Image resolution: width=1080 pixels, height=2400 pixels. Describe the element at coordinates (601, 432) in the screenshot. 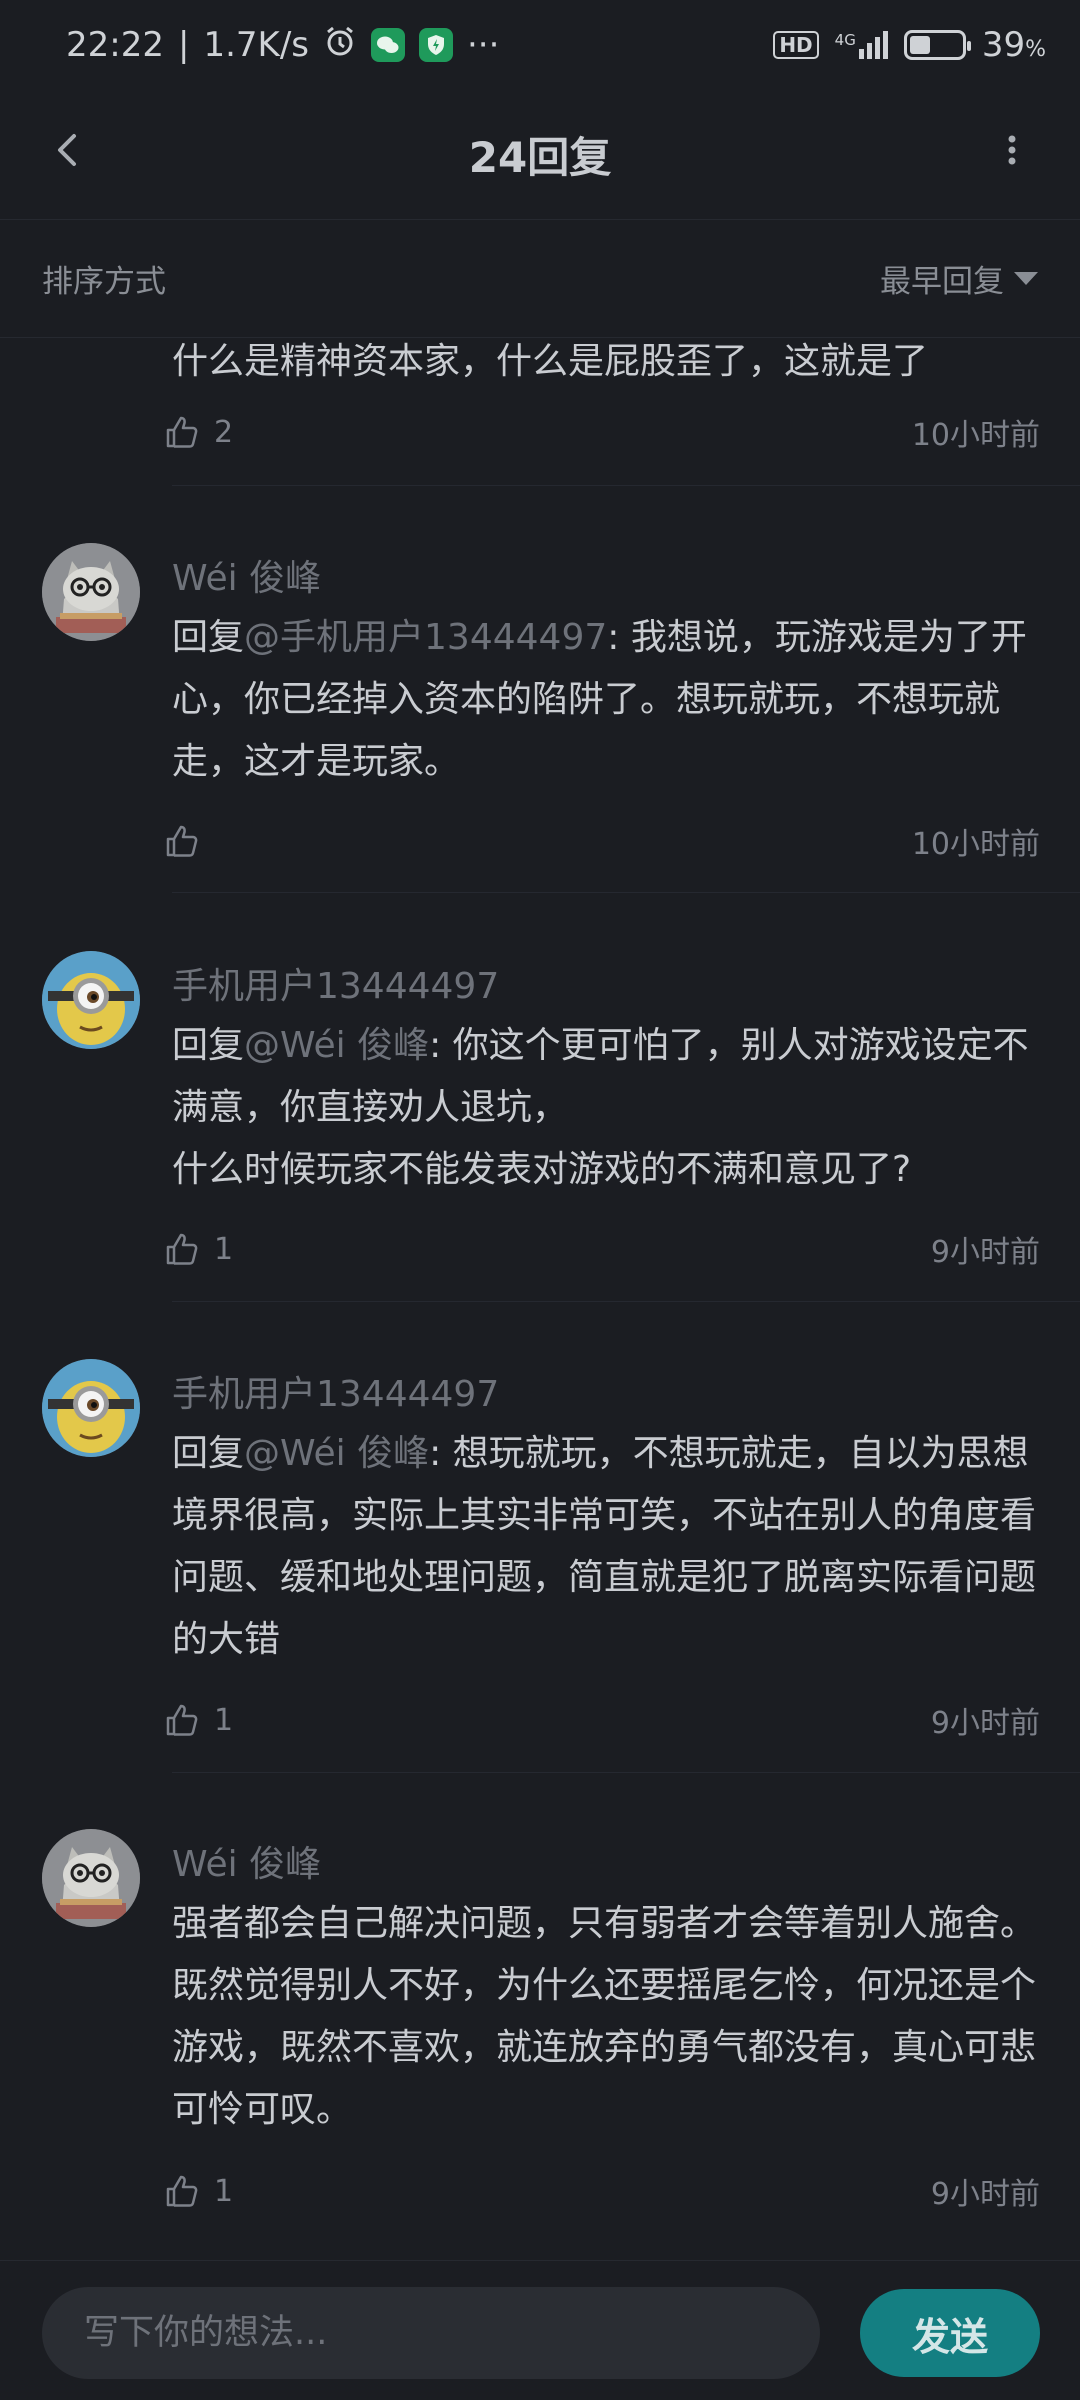

I see `comment-meta: 2 10小时前` at that location.